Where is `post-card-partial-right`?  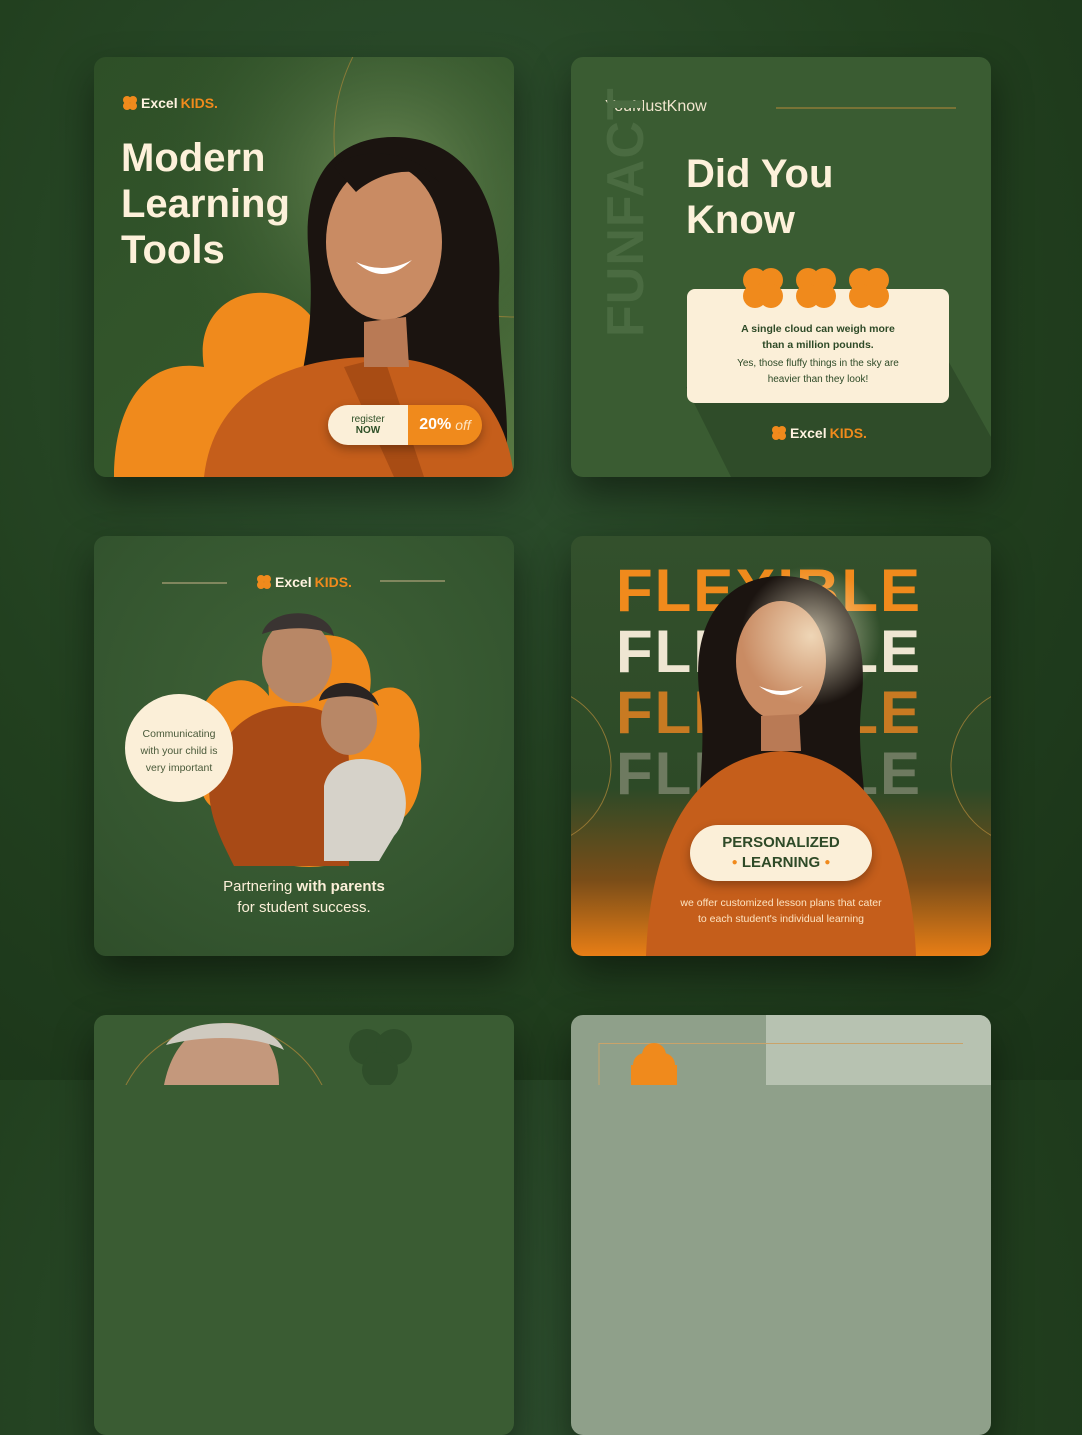 post-card-partial-right is located at coordinates (781, 1225).